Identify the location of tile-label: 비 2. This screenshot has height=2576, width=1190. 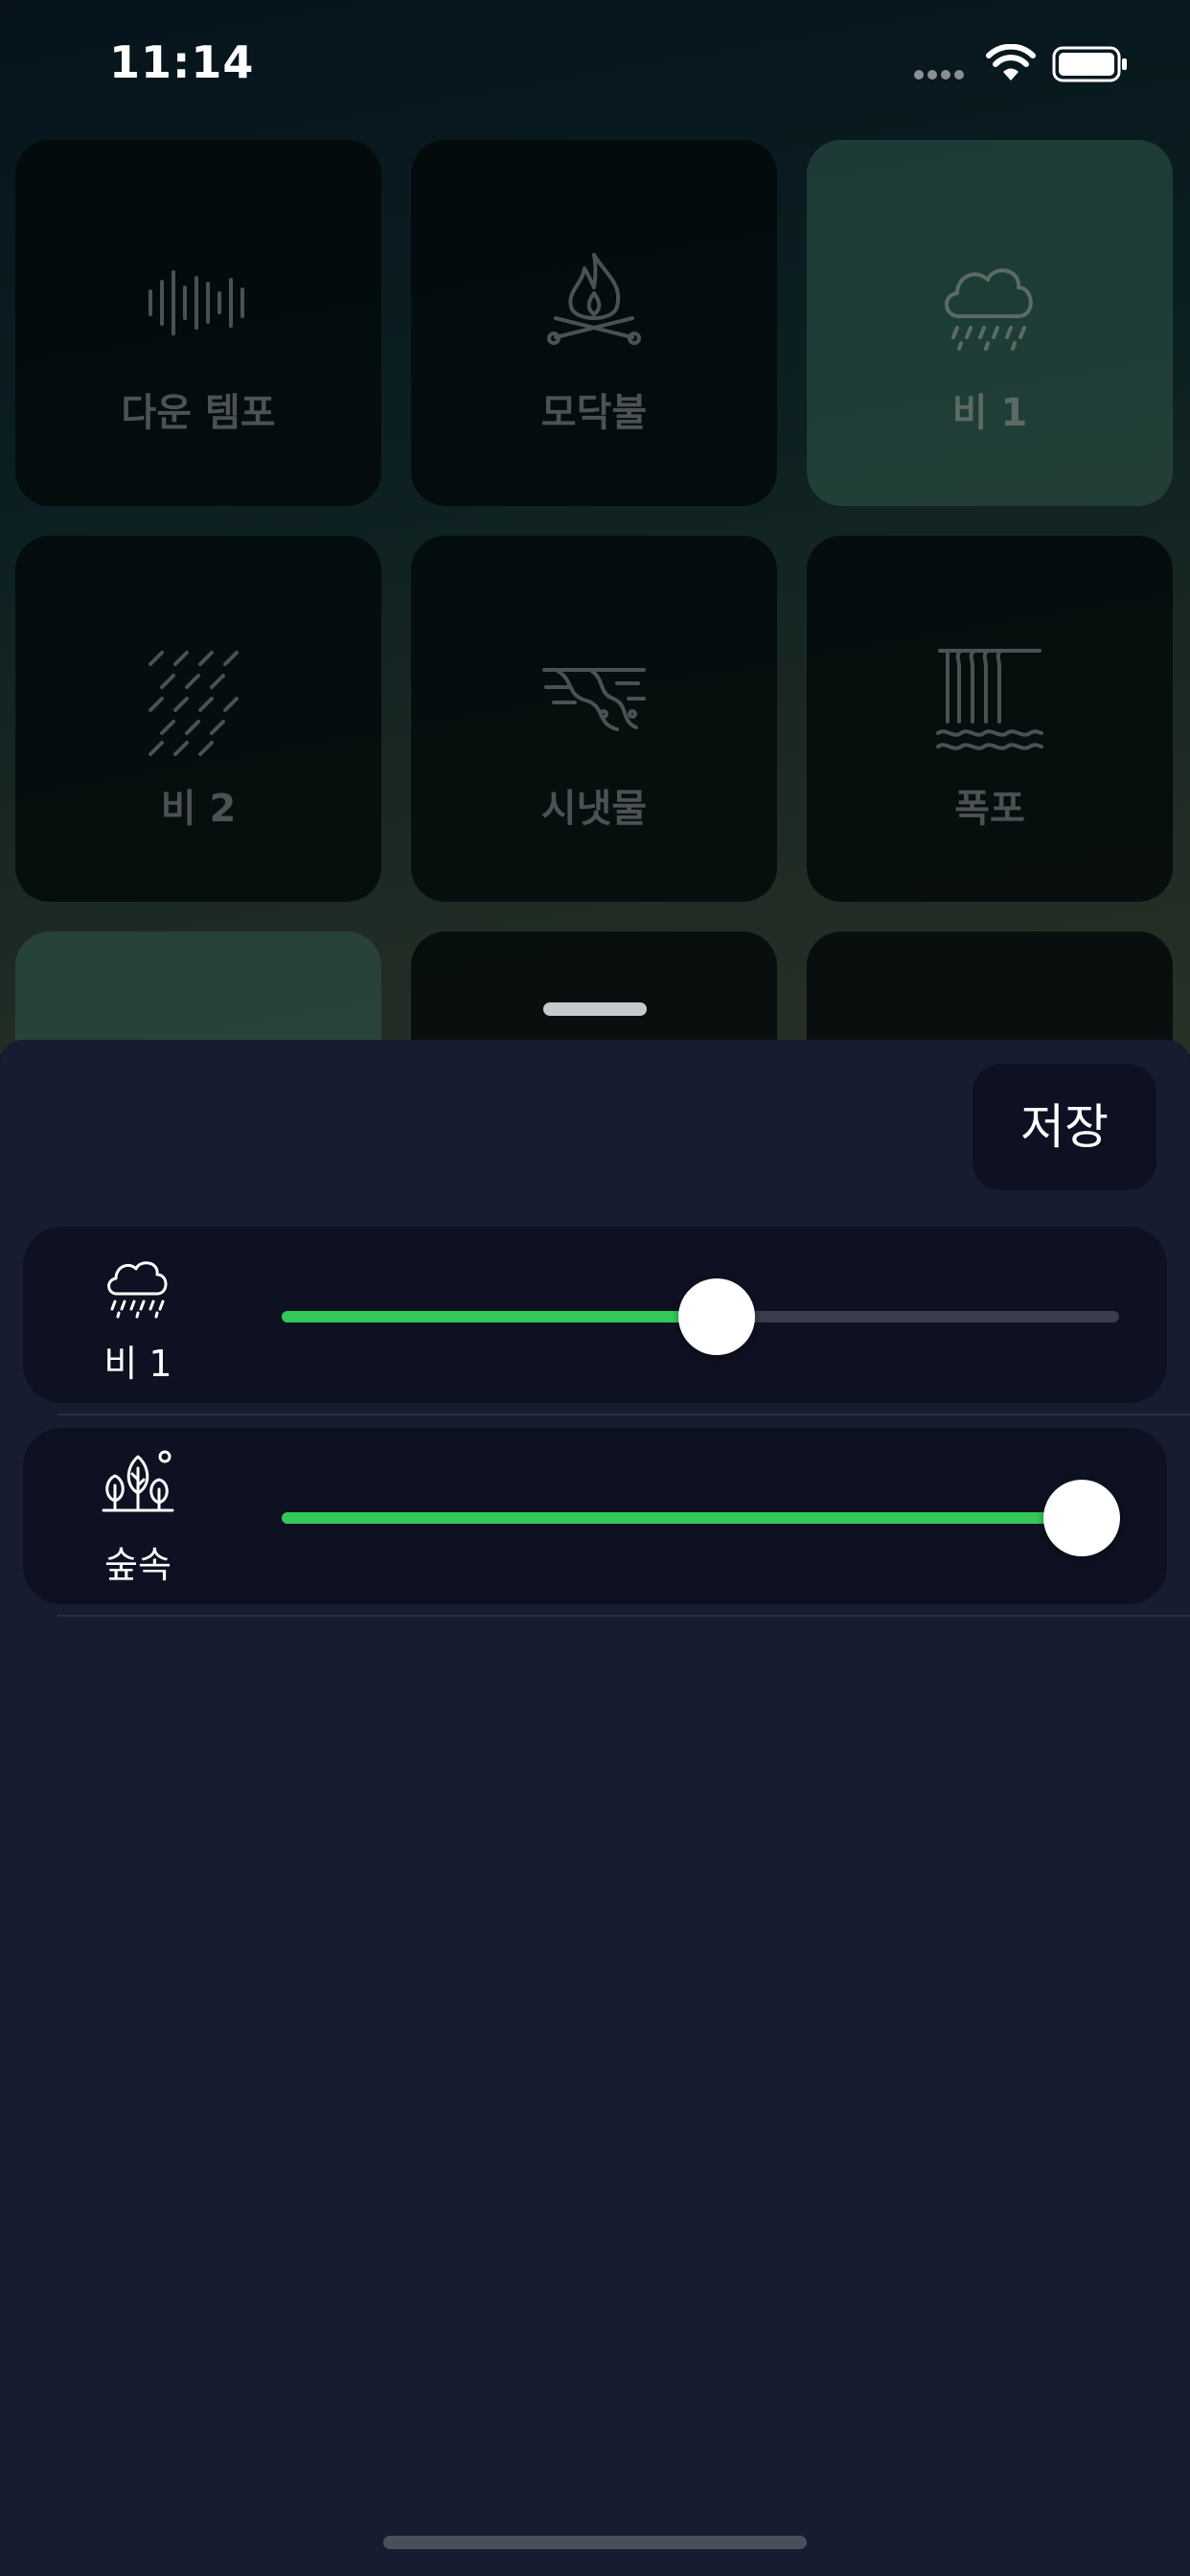
(199, 809).